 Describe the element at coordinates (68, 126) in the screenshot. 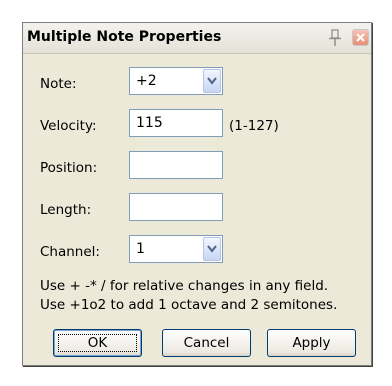

I see `velocity-label: Velocity:` at that location.